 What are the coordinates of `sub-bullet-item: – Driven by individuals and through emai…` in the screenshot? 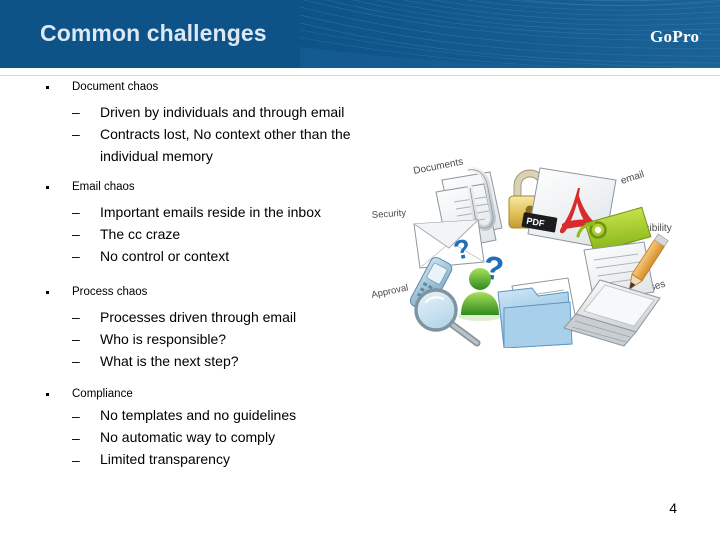 It's located at (210, 112).